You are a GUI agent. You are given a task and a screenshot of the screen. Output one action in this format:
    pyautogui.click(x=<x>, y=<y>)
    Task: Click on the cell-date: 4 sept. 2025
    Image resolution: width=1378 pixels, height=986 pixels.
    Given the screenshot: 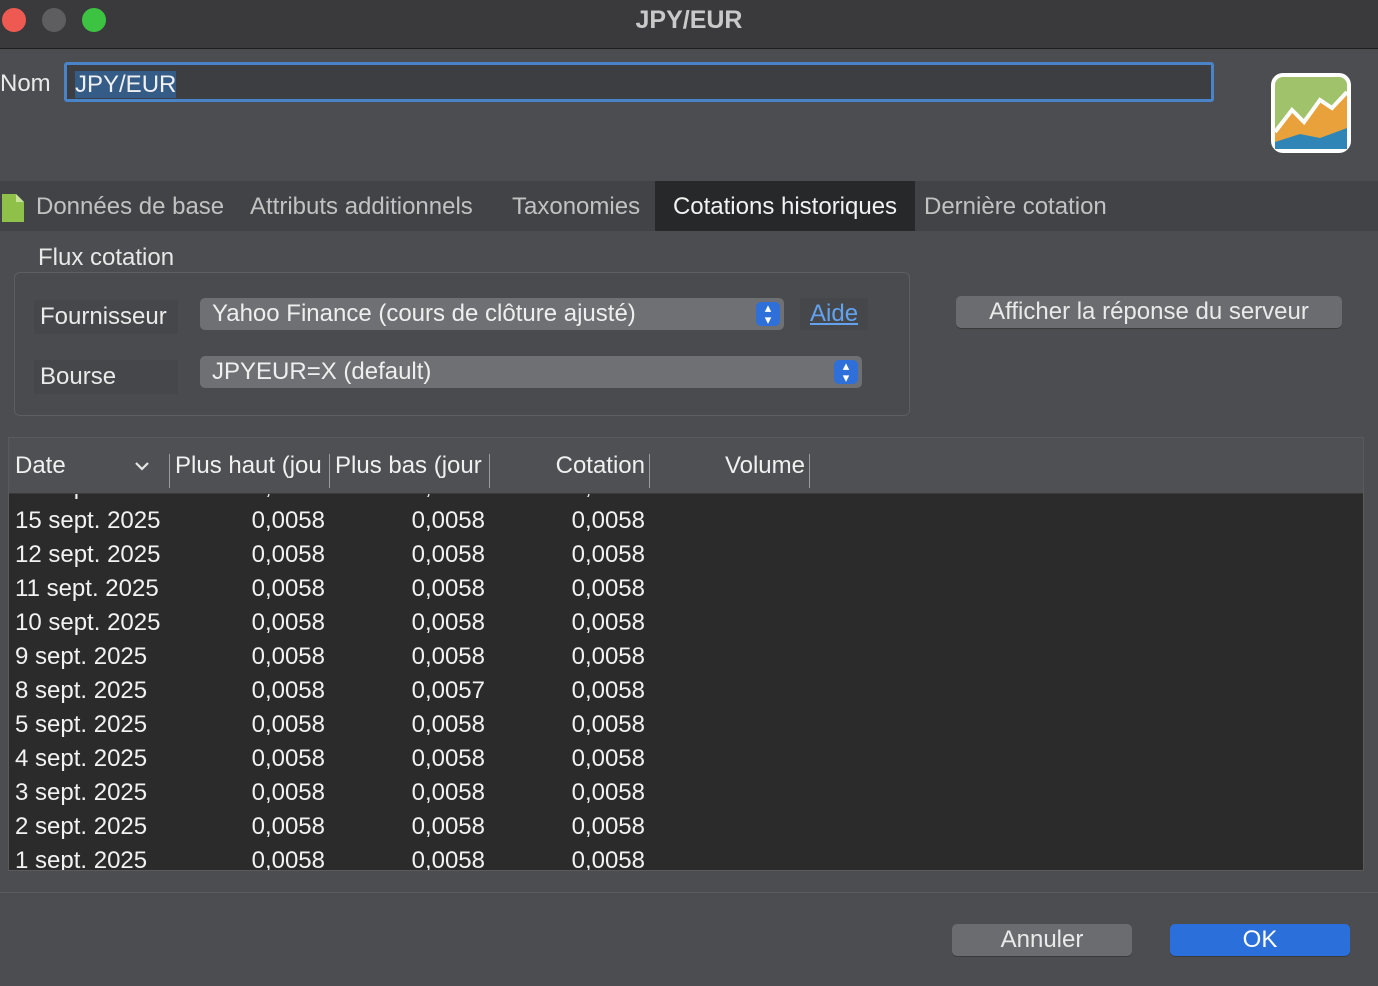 What is the action you would take?
    pyautogui.click(x=81, y=758)
    